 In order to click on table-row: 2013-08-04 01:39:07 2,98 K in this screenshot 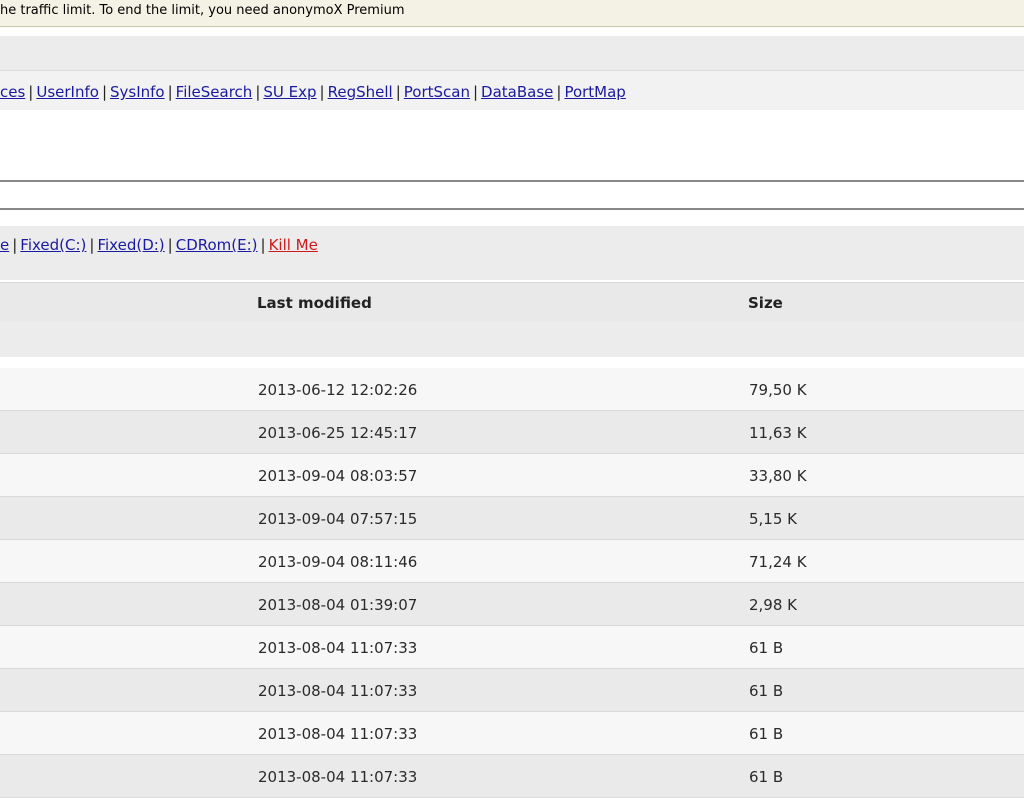, I will do `click(512, 604)`.